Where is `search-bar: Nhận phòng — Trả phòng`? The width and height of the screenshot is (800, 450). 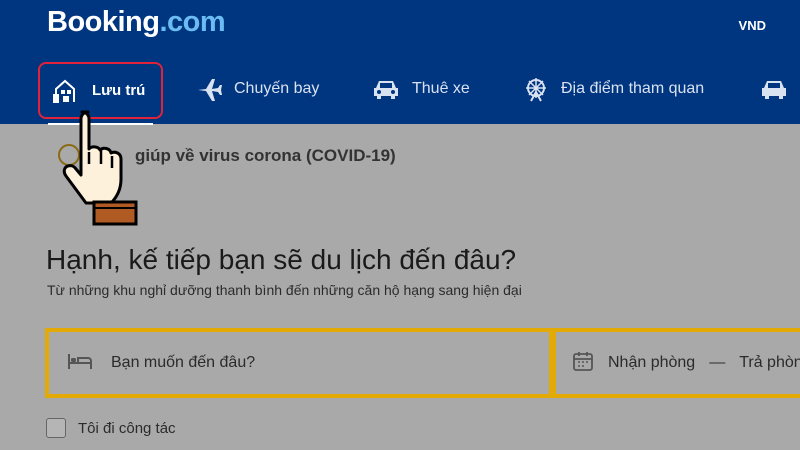 search-bar: Nhận phòng — Trả phòng is located at coordinates (422, 363).